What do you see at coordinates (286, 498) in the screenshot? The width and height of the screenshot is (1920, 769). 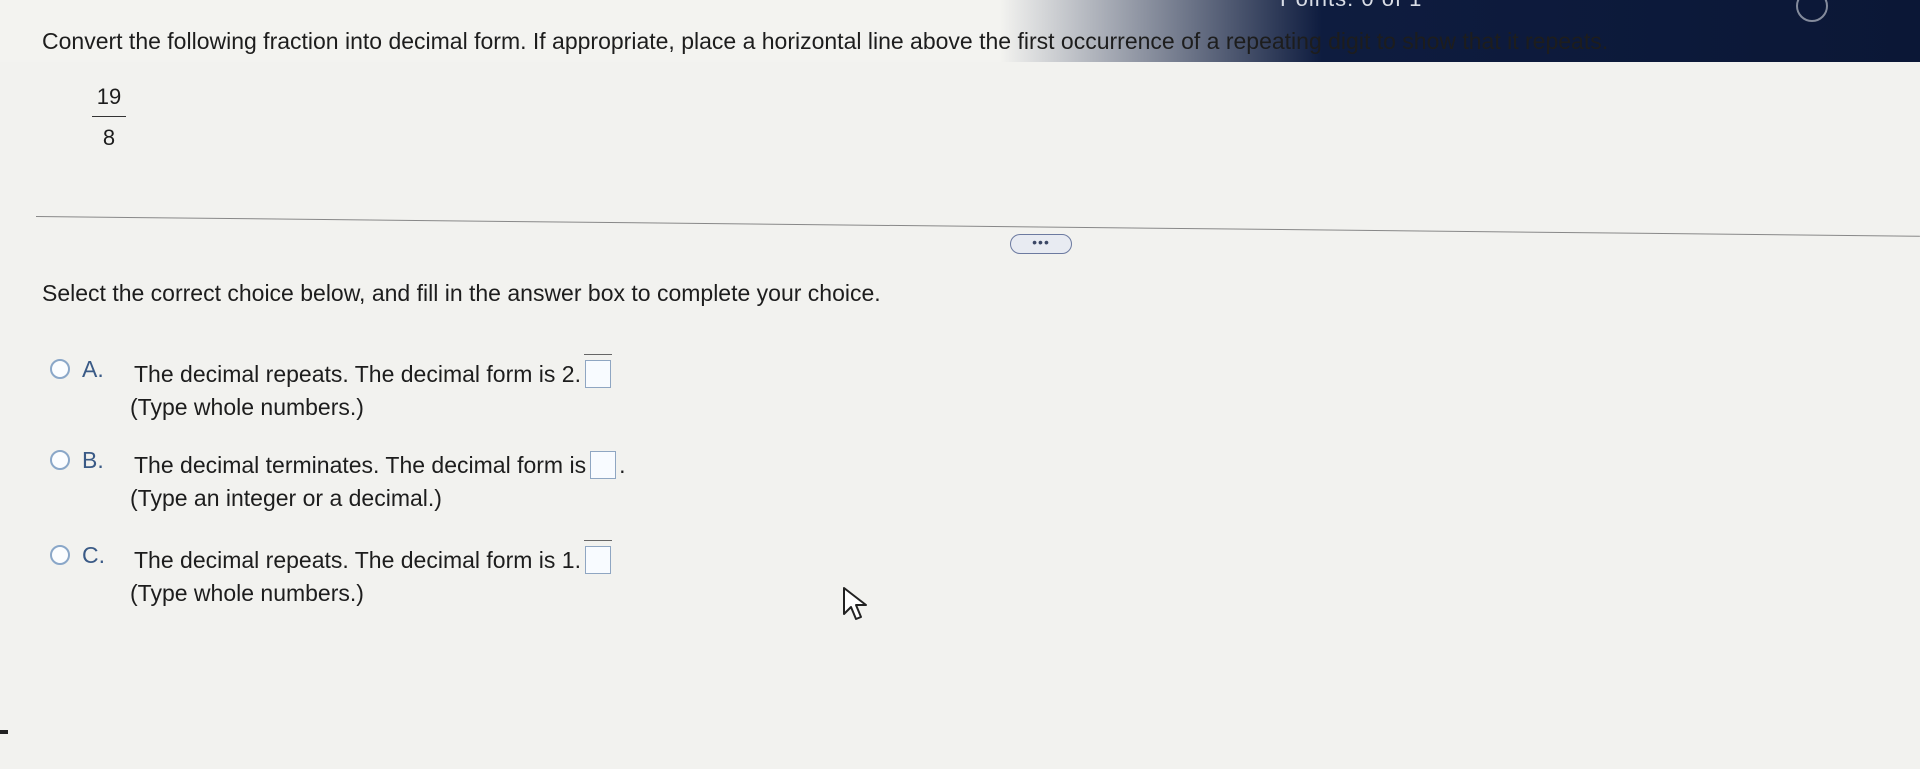 I see `choice-b-hint: (Type an integer or a decimal.)` at bounding box center [286, 498].